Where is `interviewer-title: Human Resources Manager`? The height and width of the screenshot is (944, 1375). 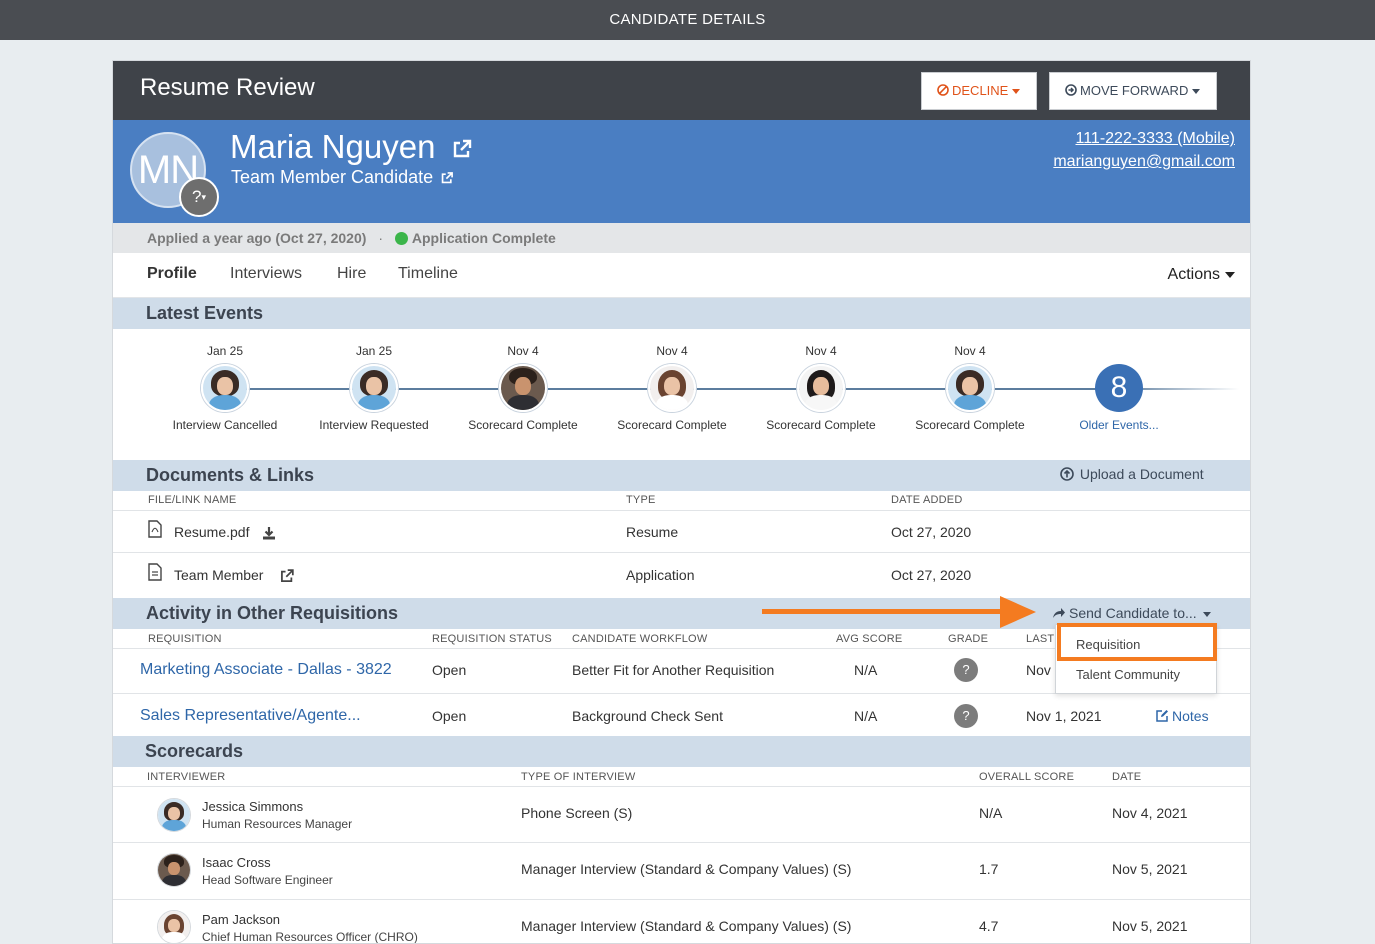
interviewer-title: Human Resources Manager is located at coordinates (277, 824).